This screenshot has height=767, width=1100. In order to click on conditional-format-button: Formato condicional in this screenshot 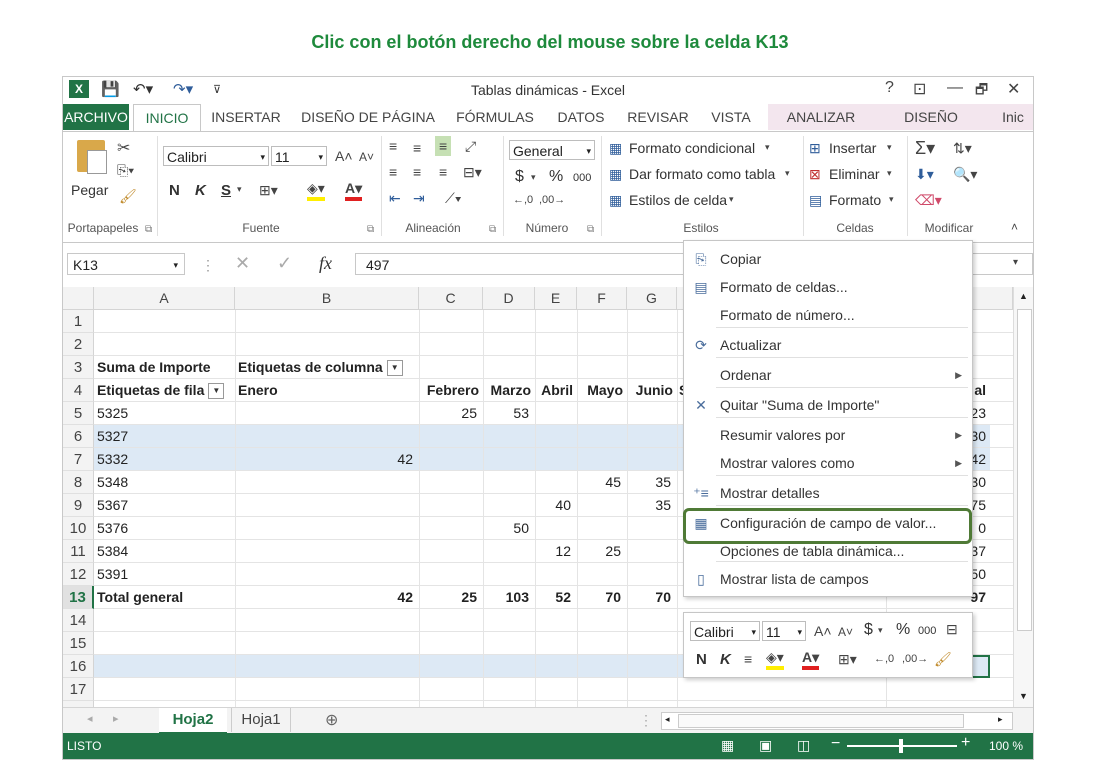, I will do `click(692, 148)`.